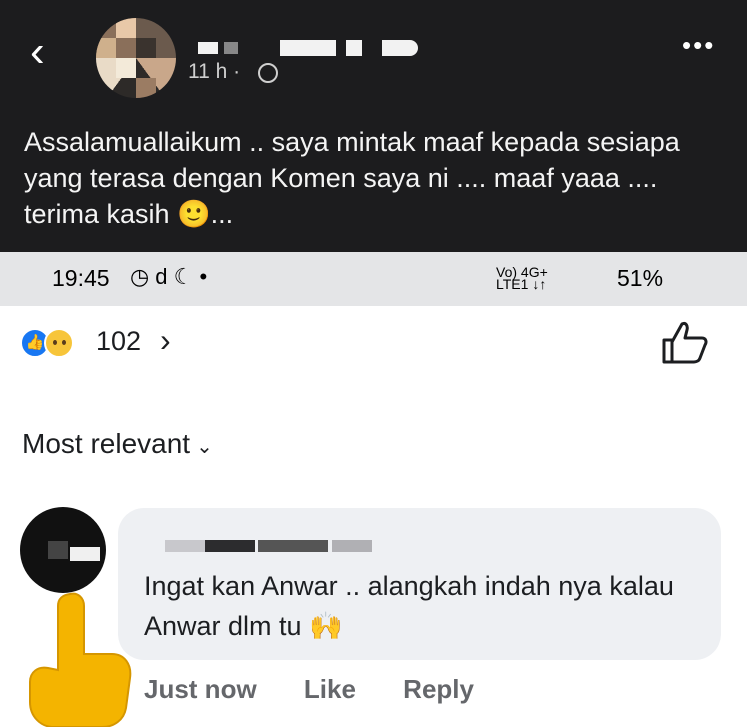 This screenshot has width=747, height=727. I want to click on network-indicator: Vo) 4G+ LTE1 ↓↑, so click(522, 278).